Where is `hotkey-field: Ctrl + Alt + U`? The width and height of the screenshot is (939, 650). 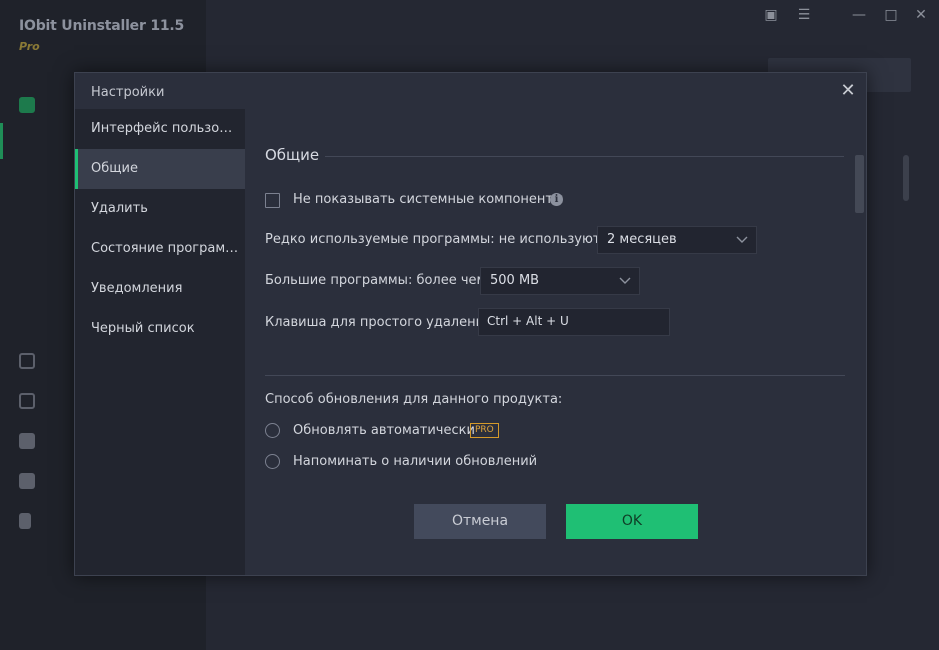 hotkey-field: Ctrl + Alt + U is located at coordinates (574, 322).